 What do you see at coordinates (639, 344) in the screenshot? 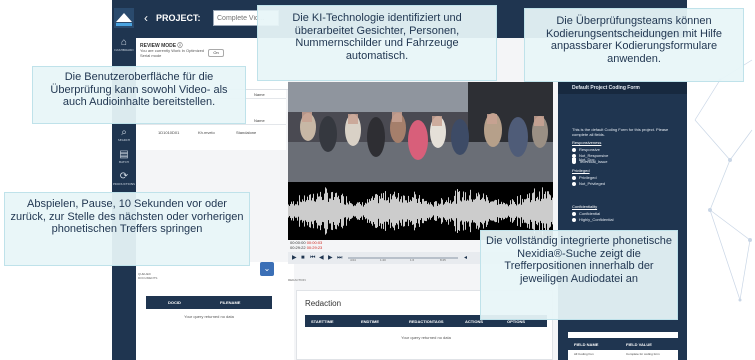
I see `column-header: FIELD VALUE` at bounding box center [639, 344].